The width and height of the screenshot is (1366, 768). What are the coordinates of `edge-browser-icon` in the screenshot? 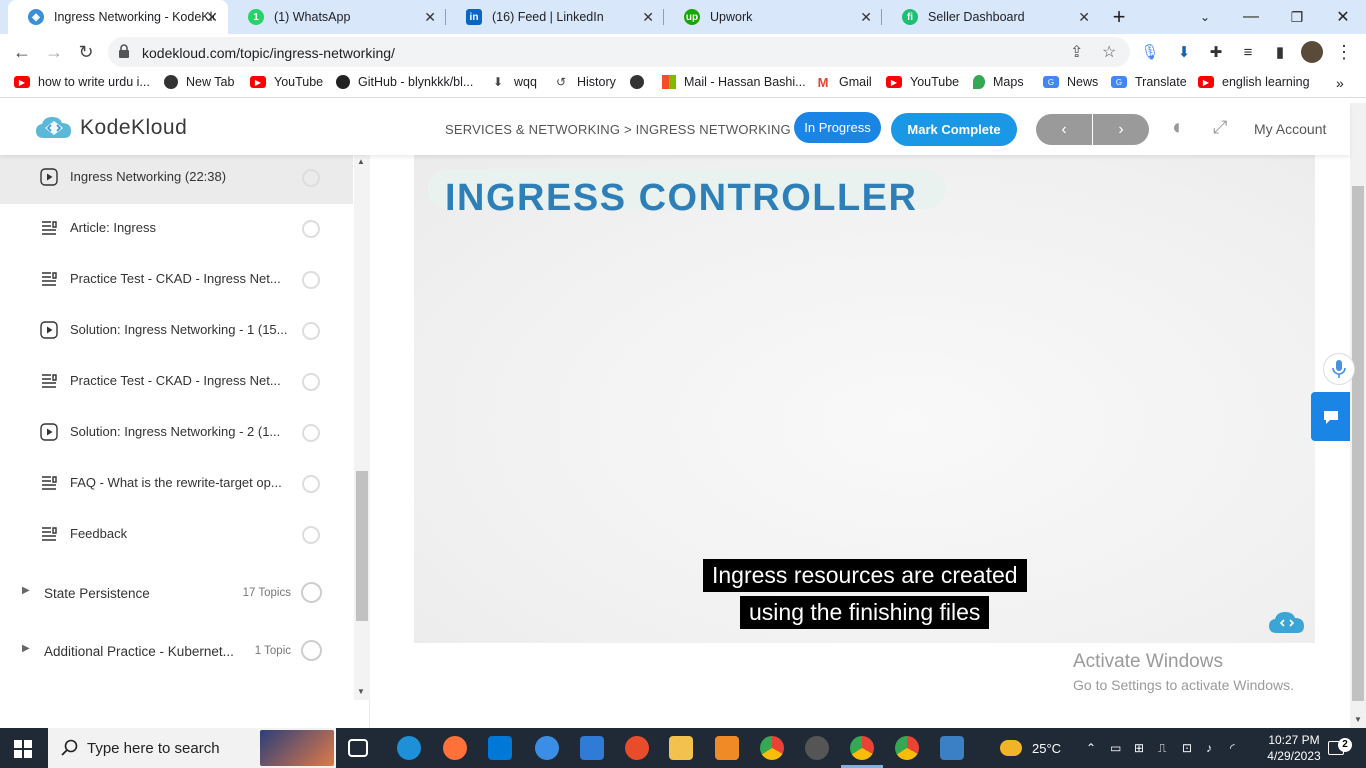 It's located at (409, 748).